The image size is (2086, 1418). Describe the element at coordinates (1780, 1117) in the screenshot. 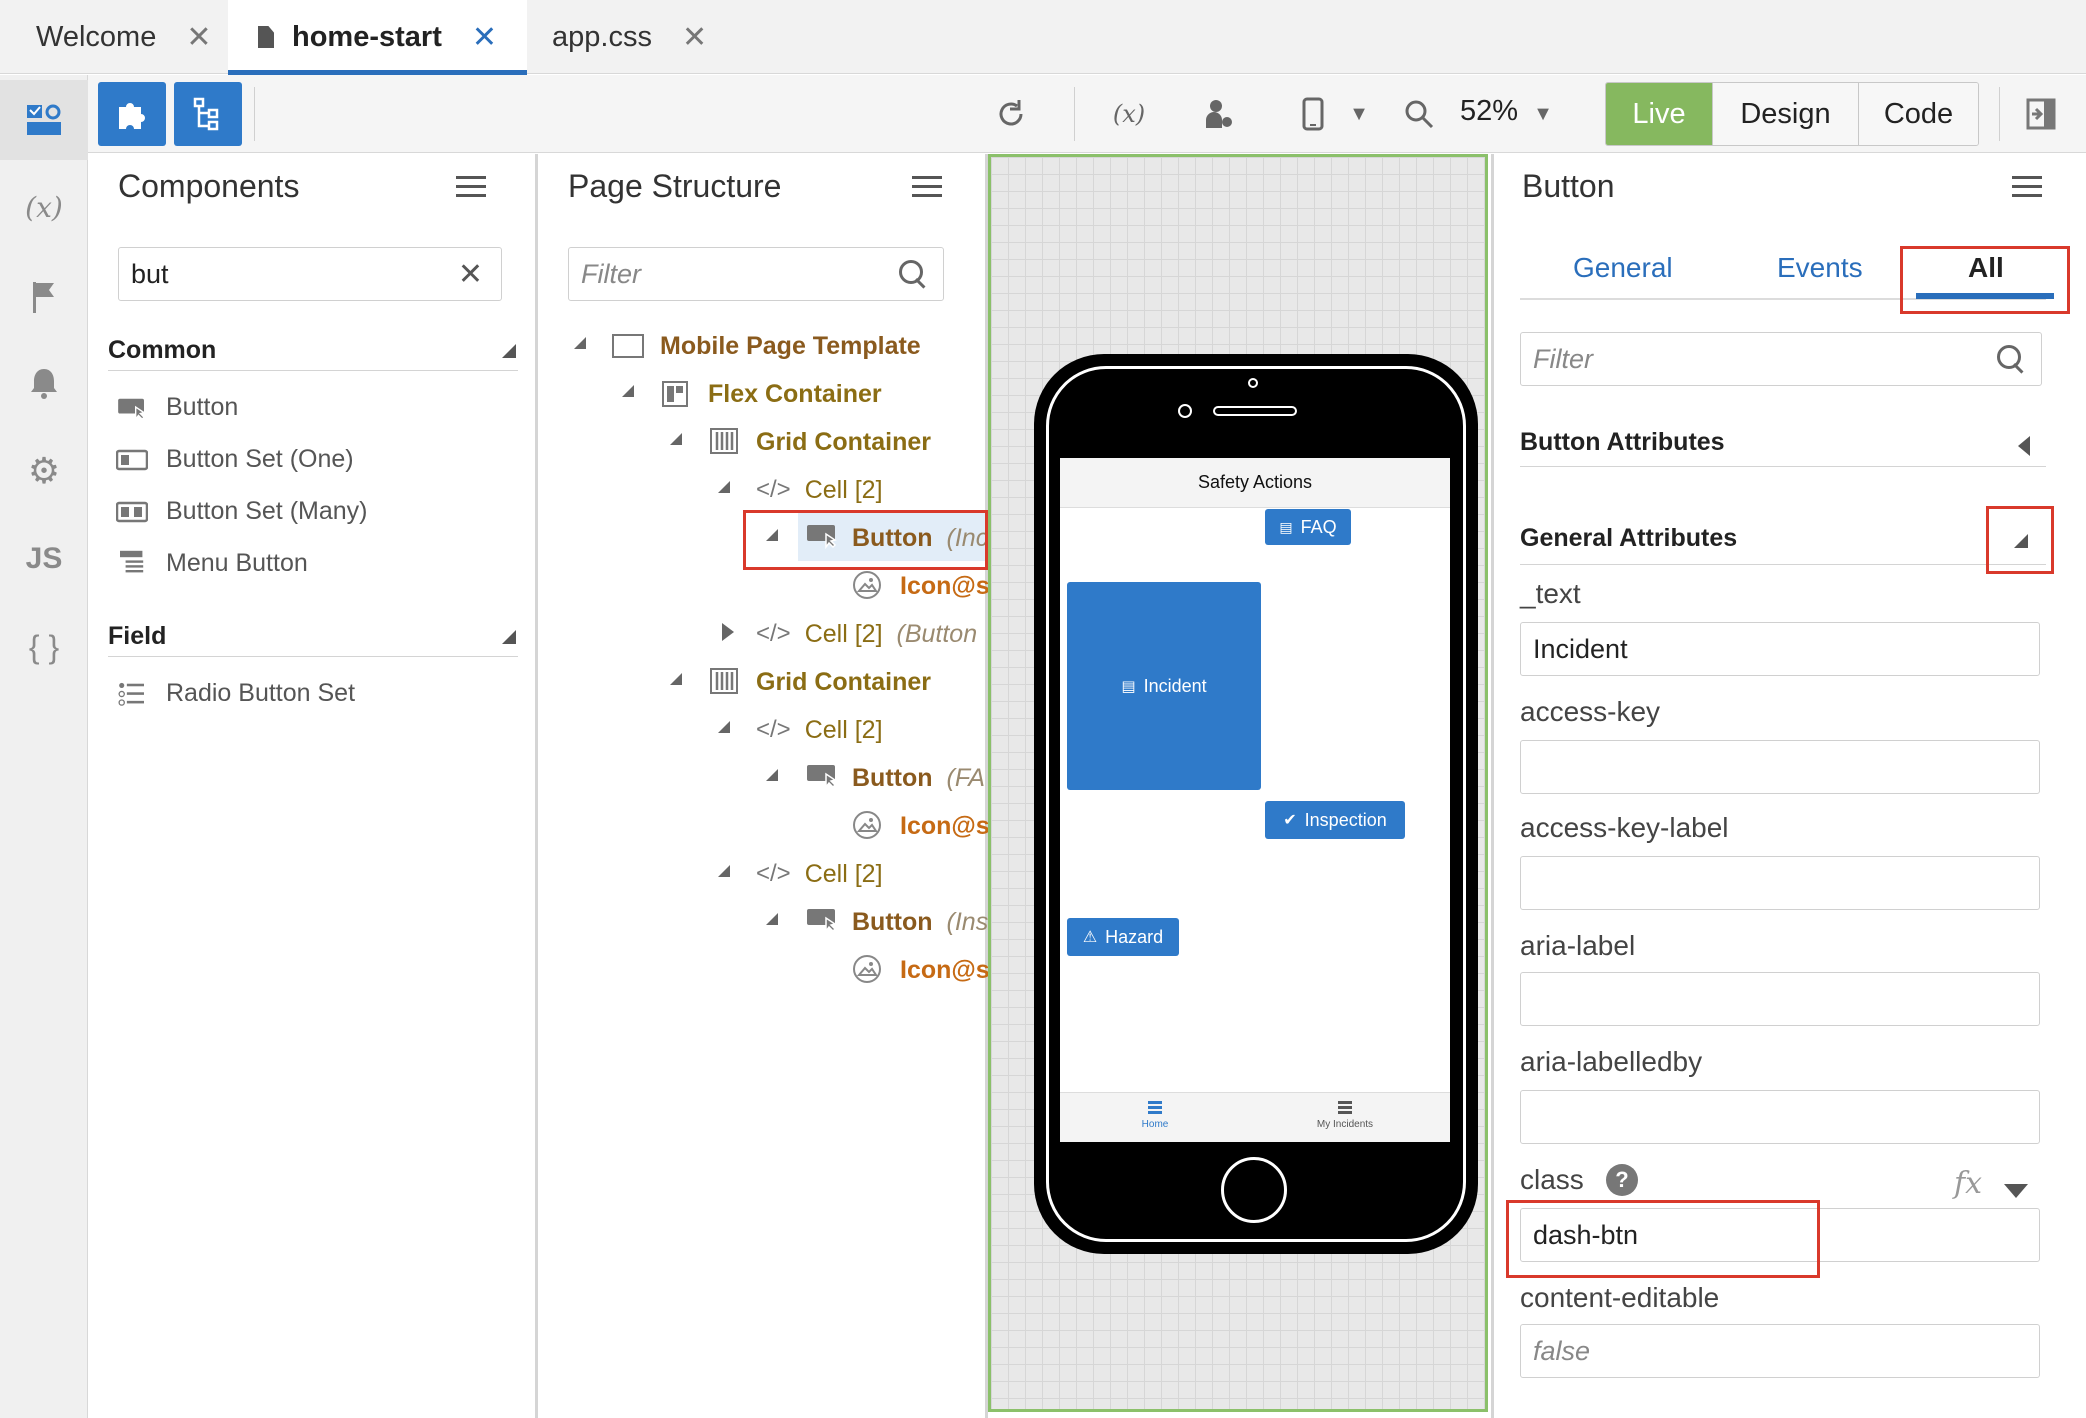

I see `aria-labelledby-input` at that location.